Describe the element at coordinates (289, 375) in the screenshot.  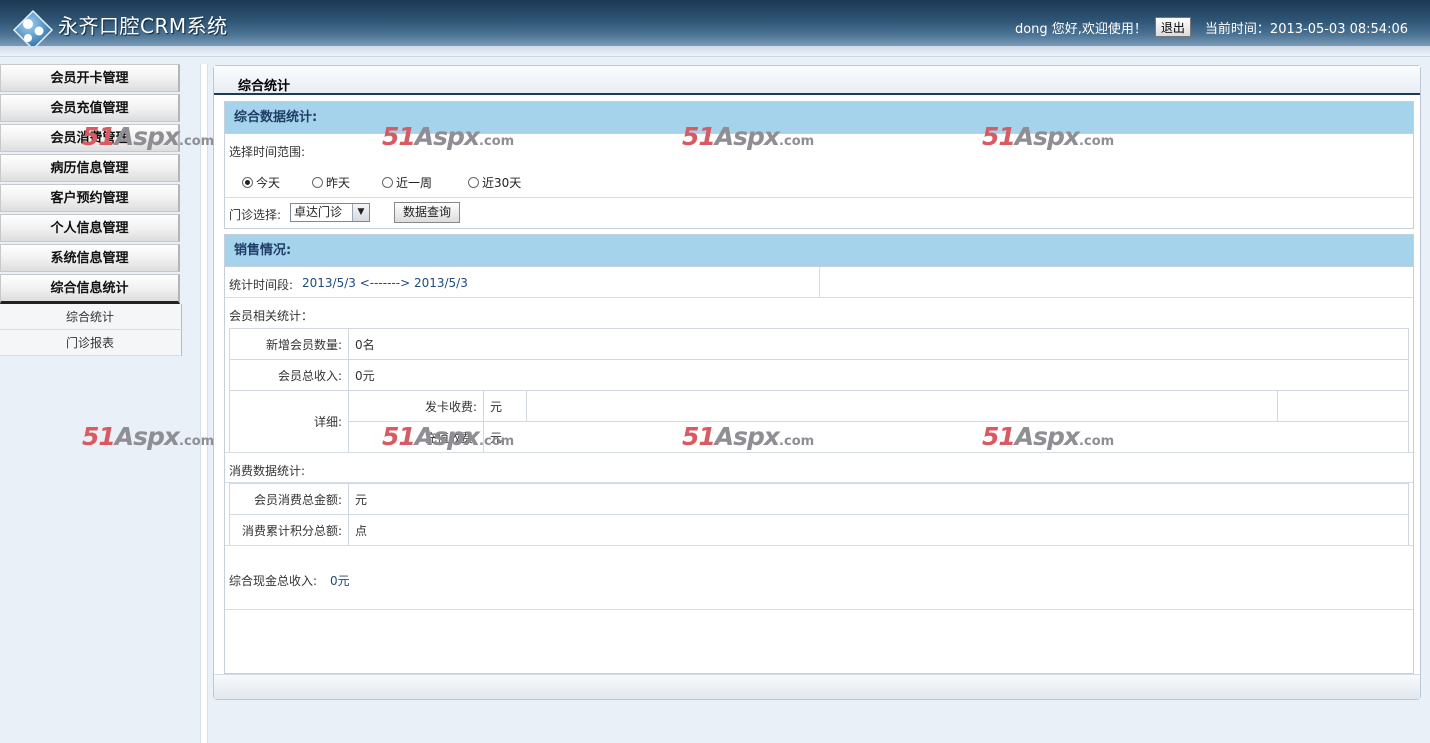
I see `member-income-label: 会员总收入:` at that location.